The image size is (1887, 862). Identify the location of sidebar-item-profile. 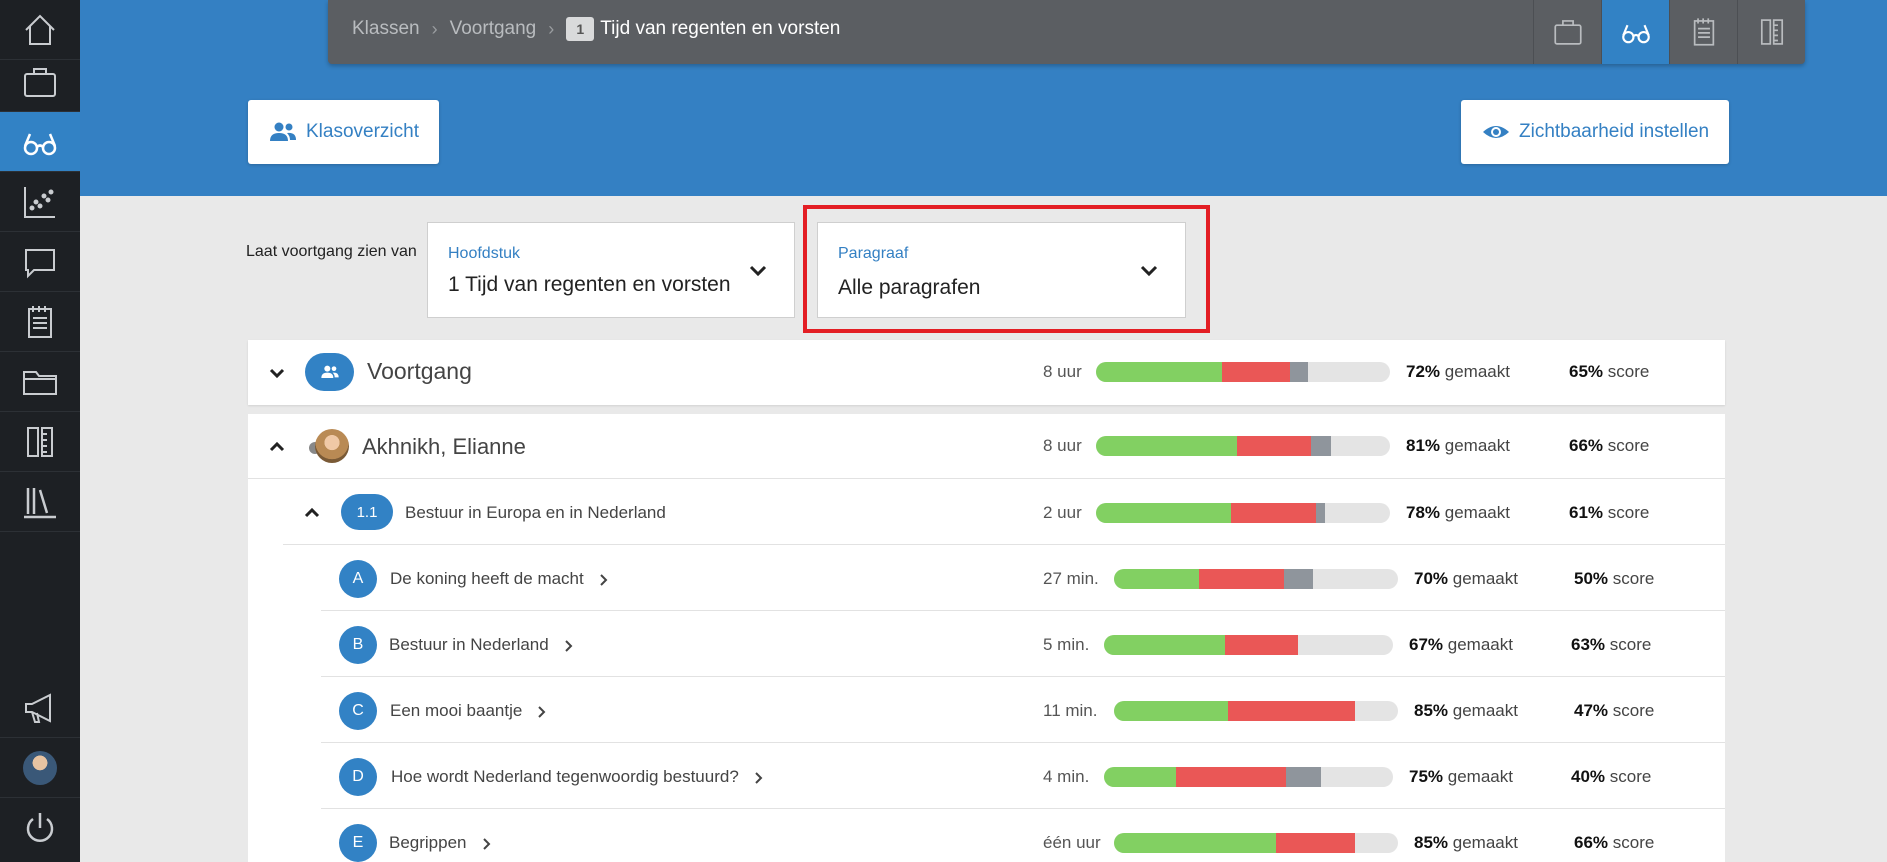
(40, 768).